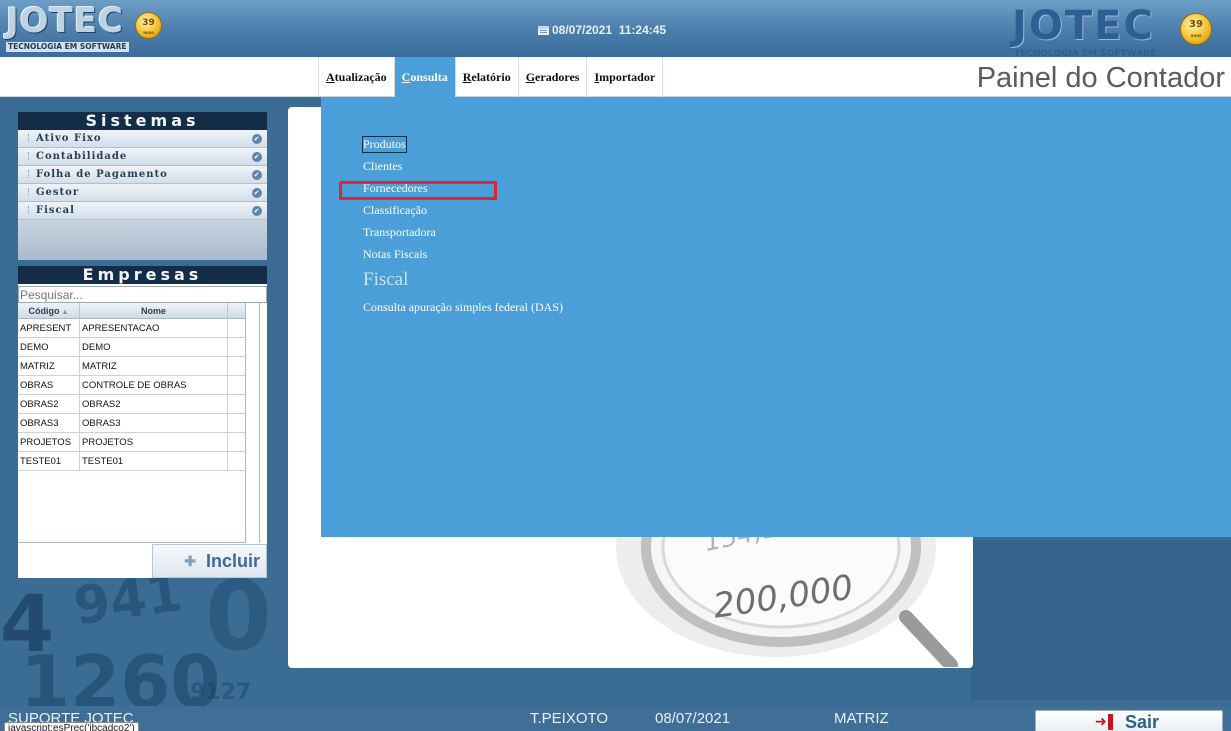 The height and width of the screenshot is (731, 1231). I want to click on cell-nome: OBRAS3, so click(154, 423).